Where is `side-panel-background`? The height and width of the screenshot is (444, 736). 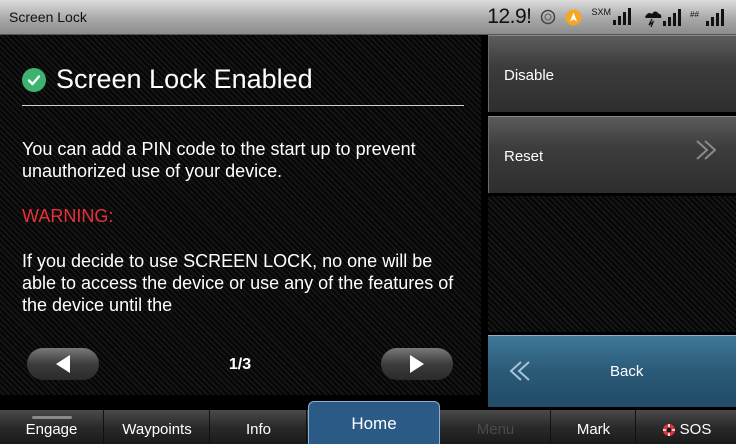
side-panel-background is located at coordinates (612, 264).